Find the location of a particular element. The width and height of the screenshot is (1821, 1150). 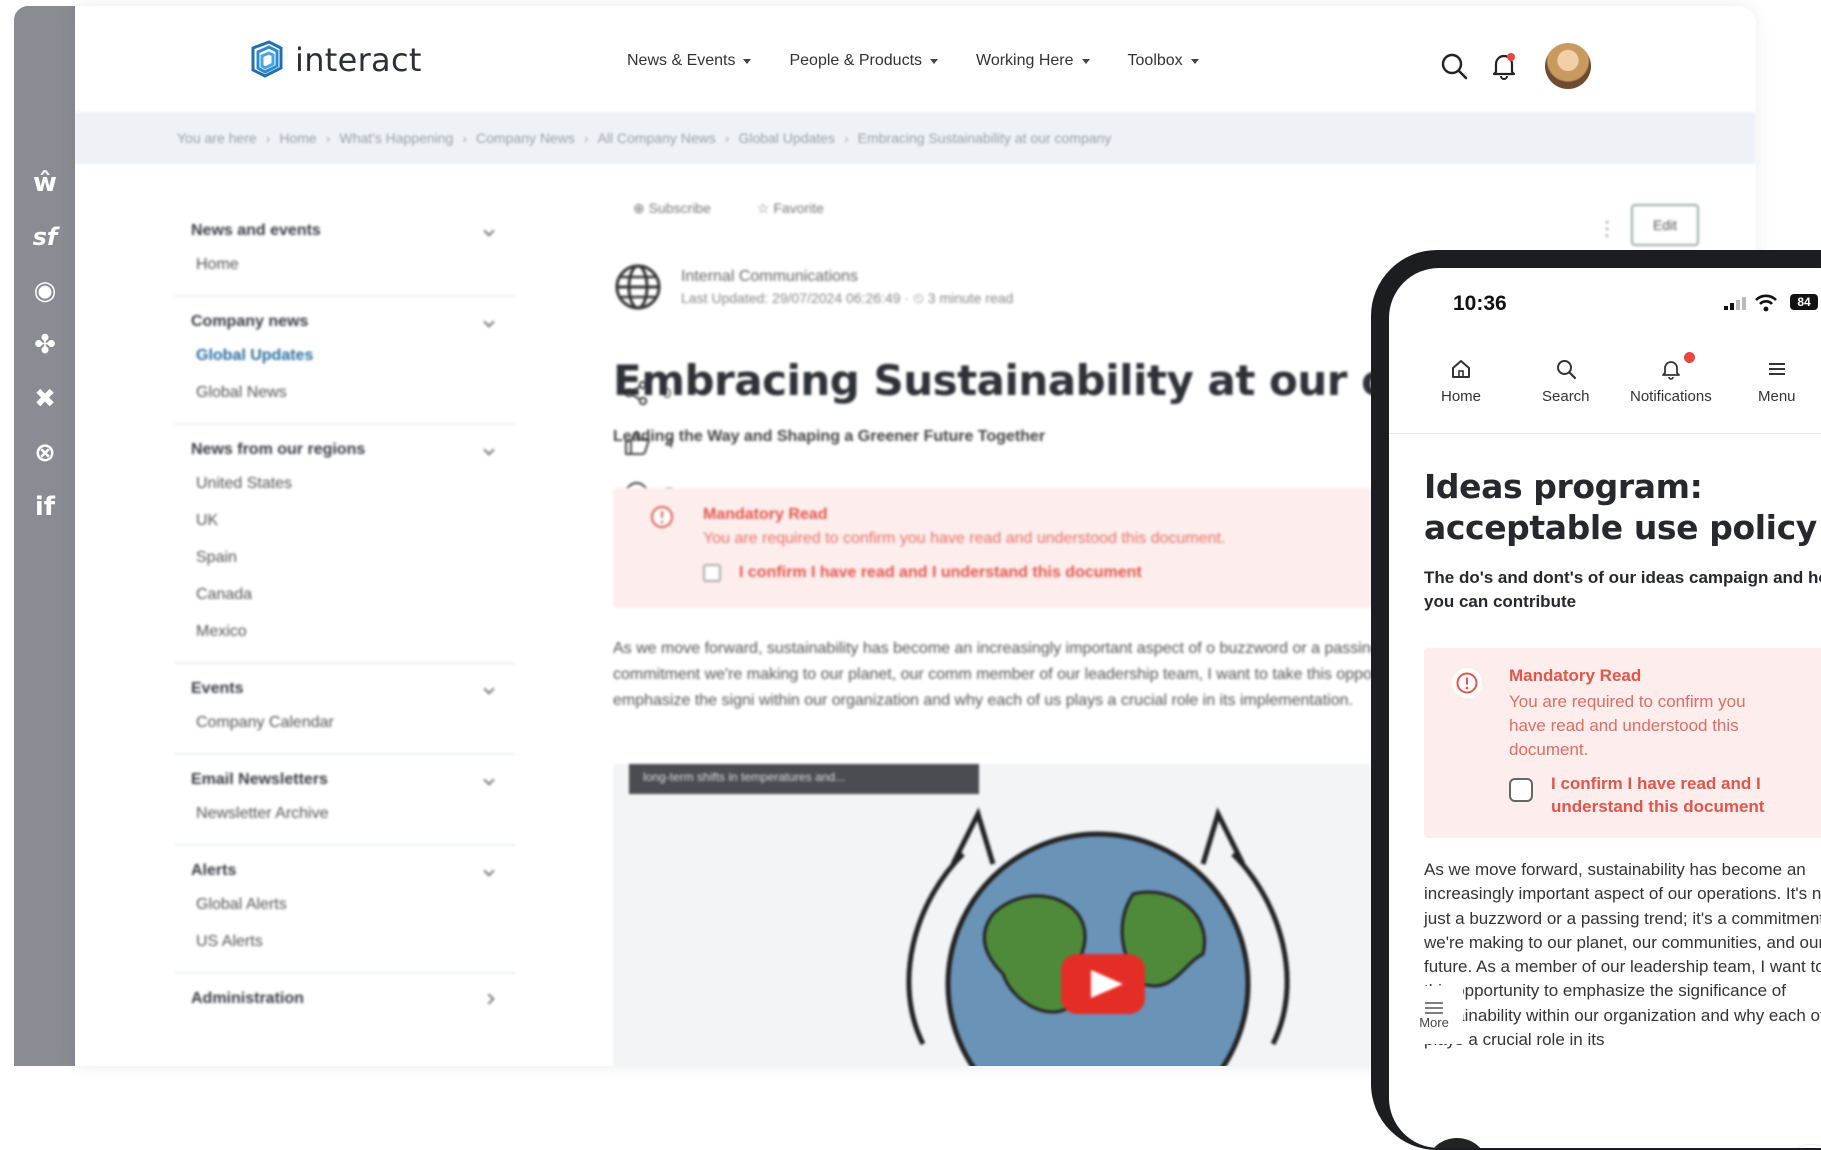

home-icon is located at coordinates (1461, 369).